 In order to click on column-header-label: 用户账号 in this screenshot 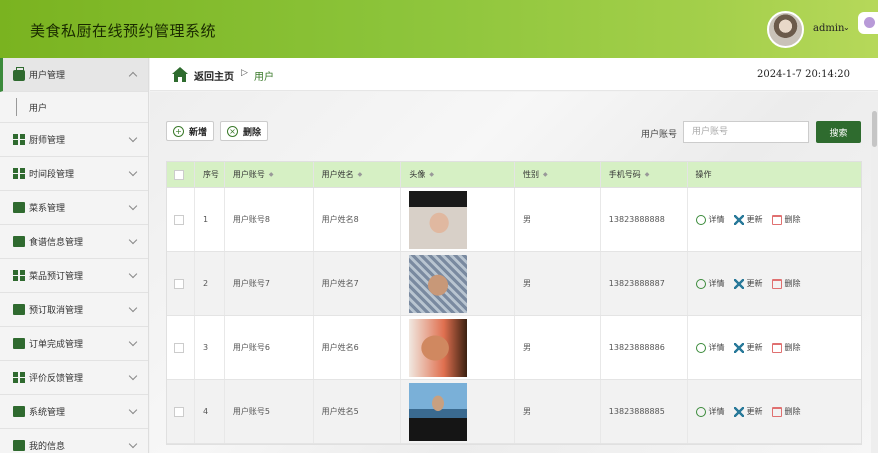, I will do `click(248, 174)`.